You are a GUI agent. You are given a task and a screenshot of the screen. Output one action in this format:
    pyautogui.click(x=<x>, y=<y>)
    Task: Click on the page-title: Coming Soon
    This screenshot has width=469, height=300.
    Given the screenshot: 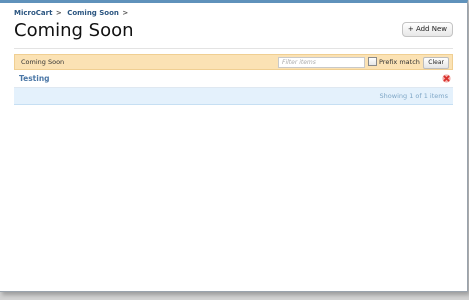 What is the action you would take?
    pyautogui.click(x=74, y=30)
    